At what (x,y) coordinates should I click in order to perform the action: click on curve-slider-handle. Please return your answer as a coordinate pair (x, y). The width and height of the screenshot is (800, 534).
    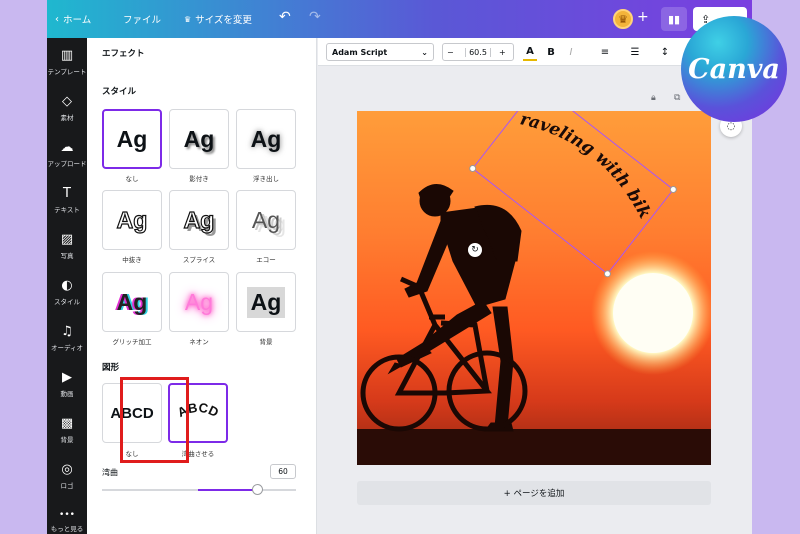
    Looking at the image, I should click on (257, 489).